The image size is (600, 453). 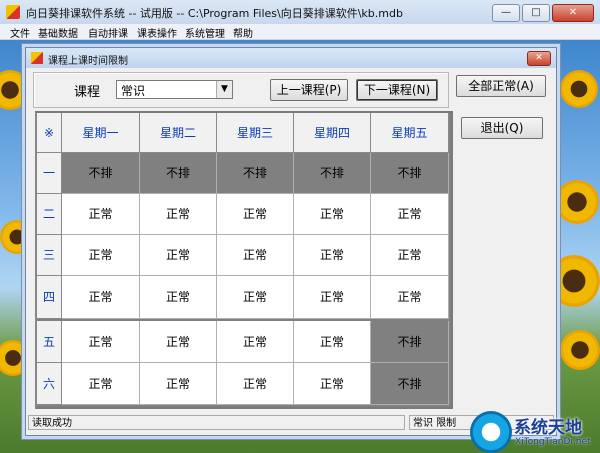 I want to click on chevron-down-icon: ▼, so click(x=224, y=89).